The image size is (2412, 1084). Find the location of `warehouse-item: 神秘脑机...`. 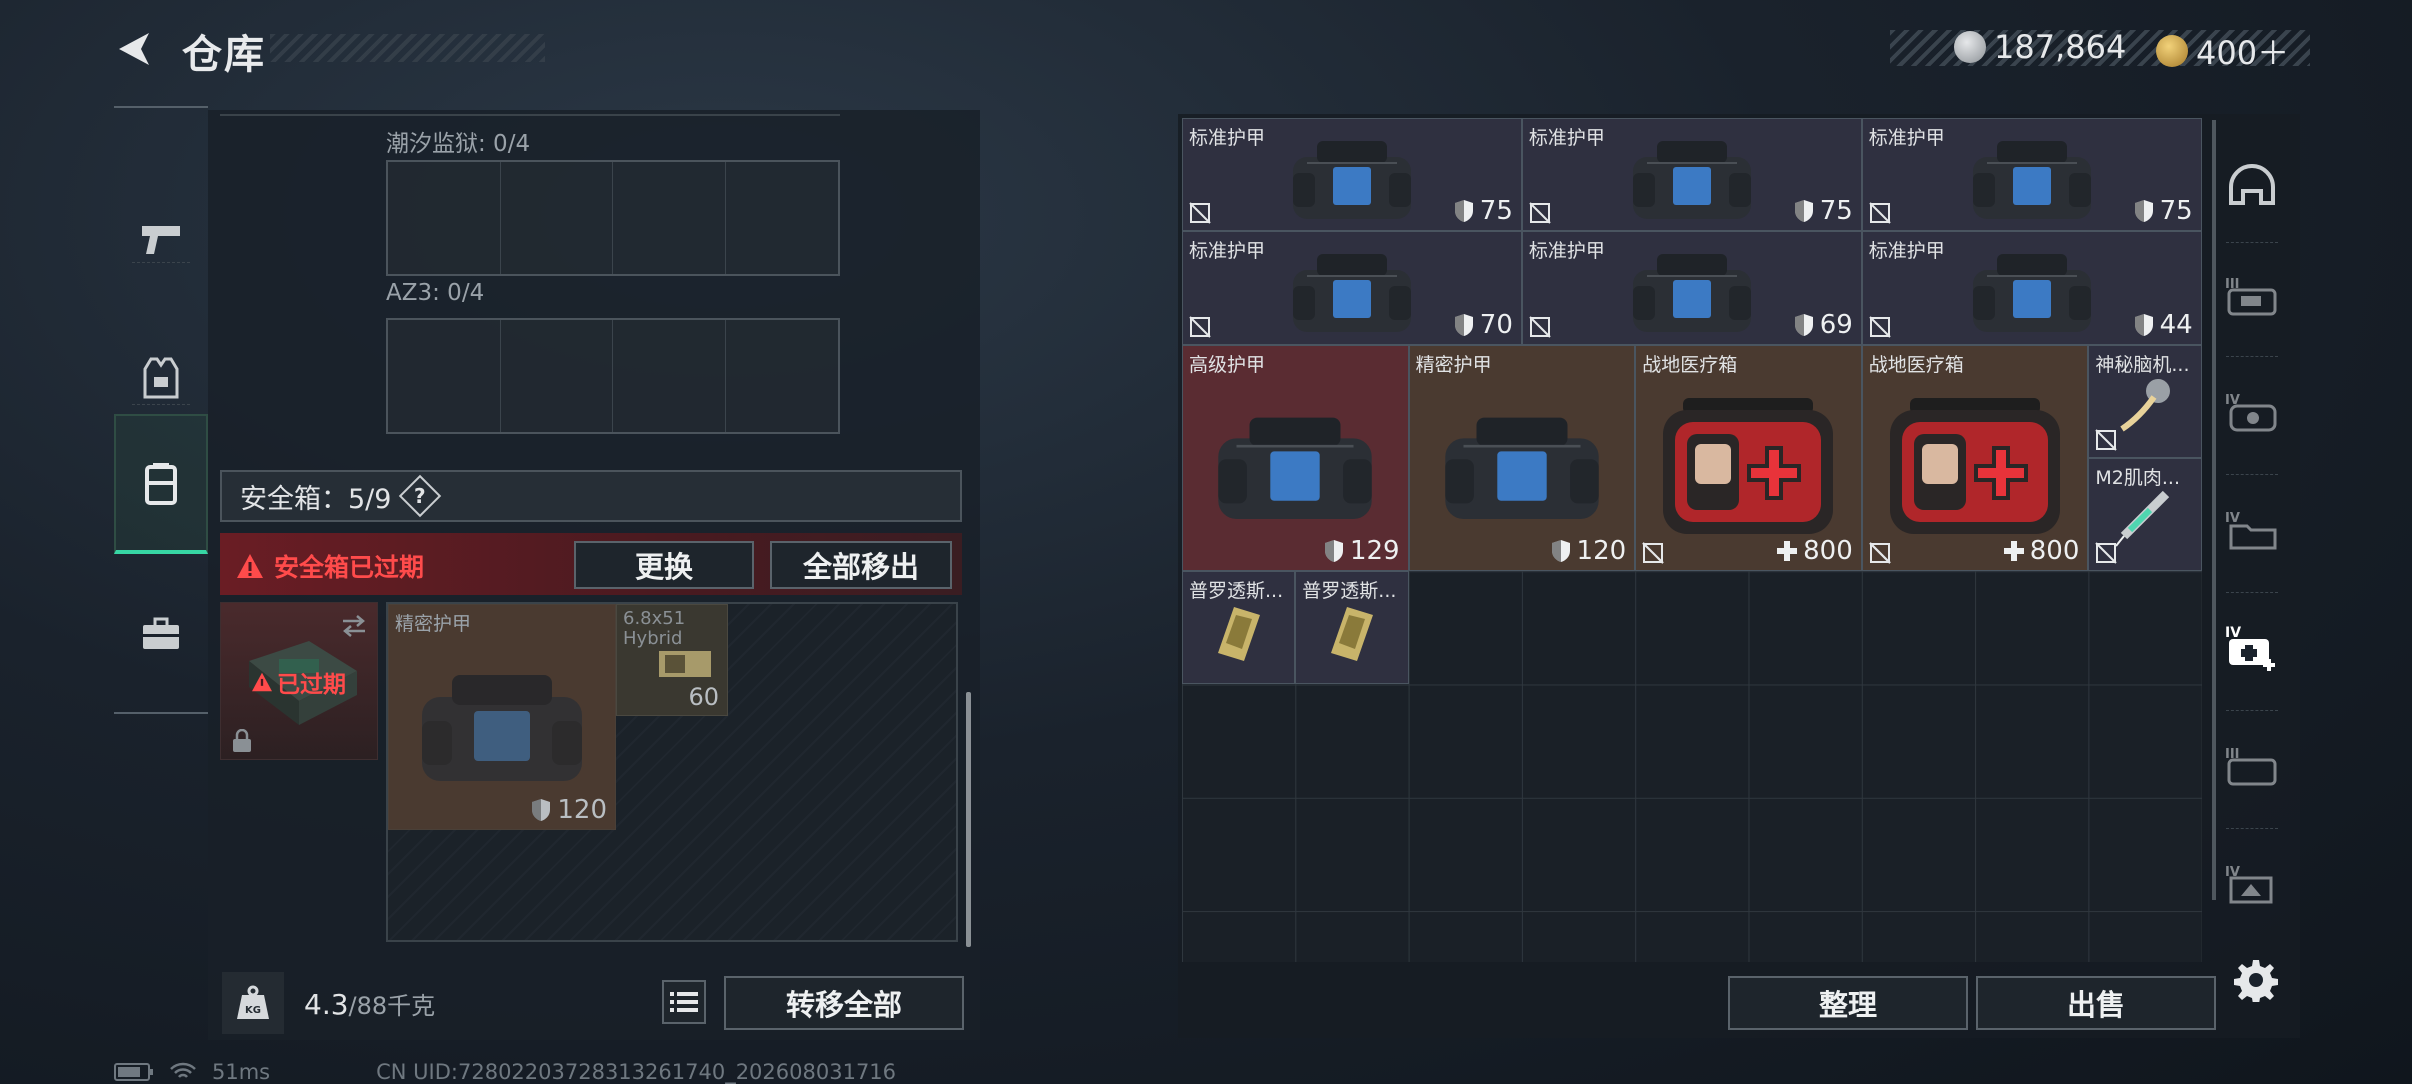

warehouse-item: 神秘脑机... is located at coordinates (2145, 401).